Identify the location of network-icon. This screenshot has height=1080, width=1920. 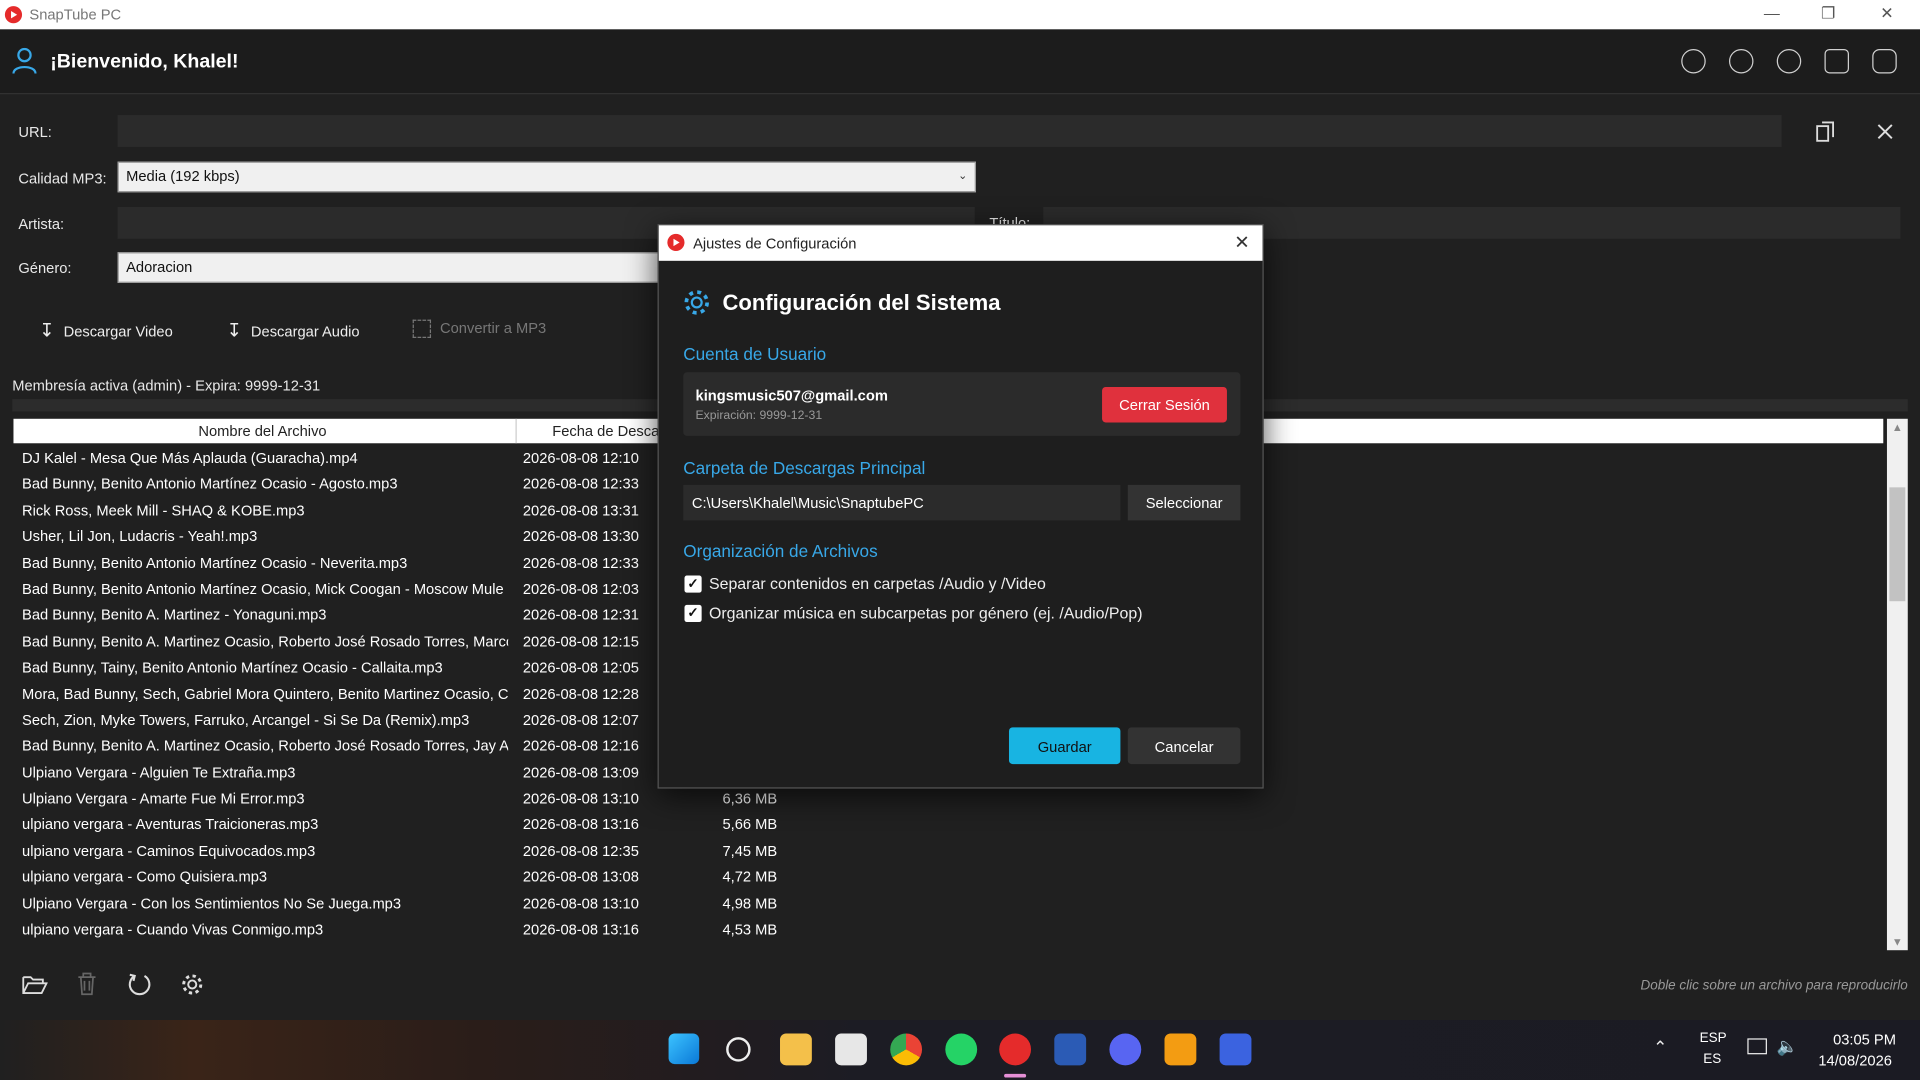
(1757, 1046).